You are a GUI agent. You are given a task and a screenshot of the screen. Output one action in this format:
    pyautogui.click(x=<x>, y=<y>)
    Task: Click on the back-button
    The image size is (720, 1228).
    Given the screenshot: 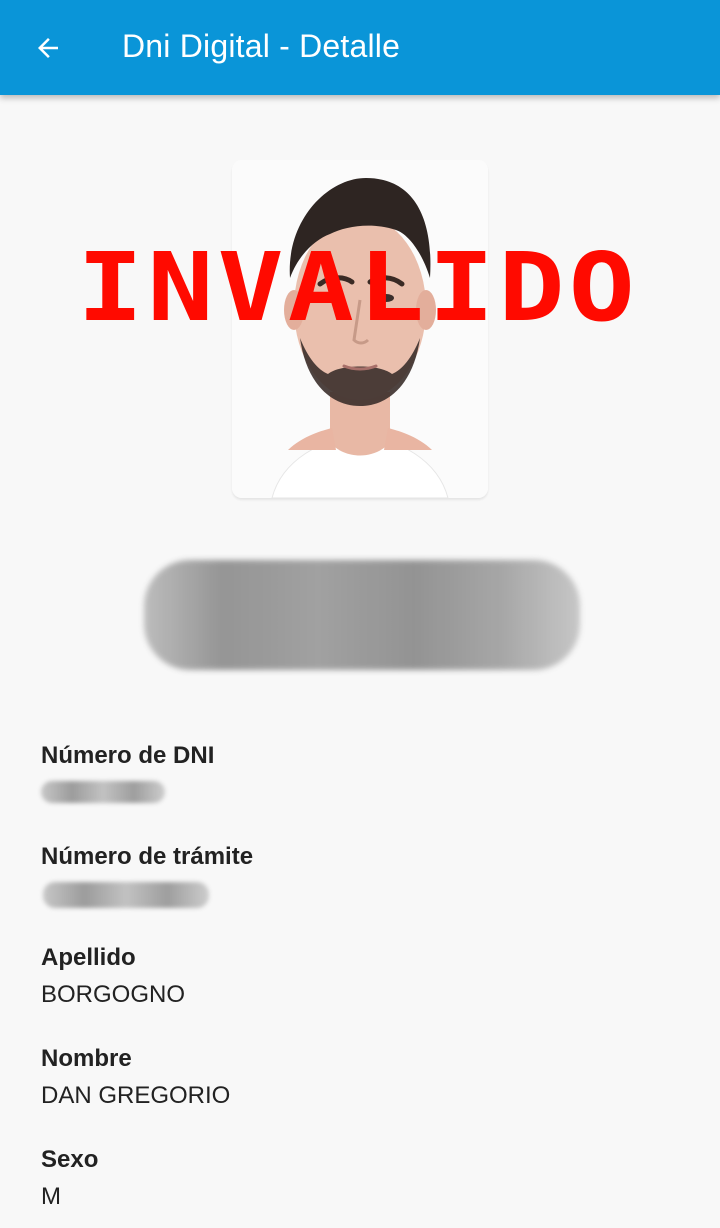 What is the action you would take?
    pyautogui.click(x=48, y=48)
    